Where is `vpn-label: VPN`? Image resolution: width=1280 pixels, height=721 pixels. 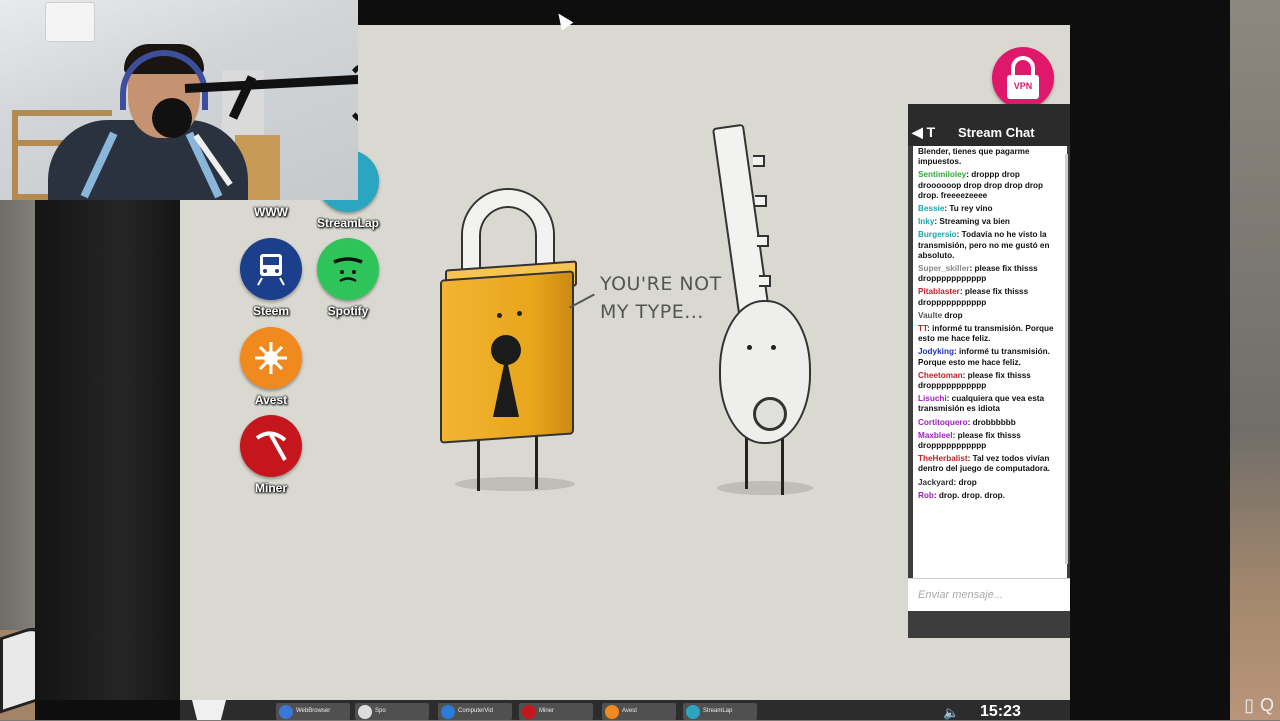 vpn-label: VPN is located at coordinates (1023, 86).